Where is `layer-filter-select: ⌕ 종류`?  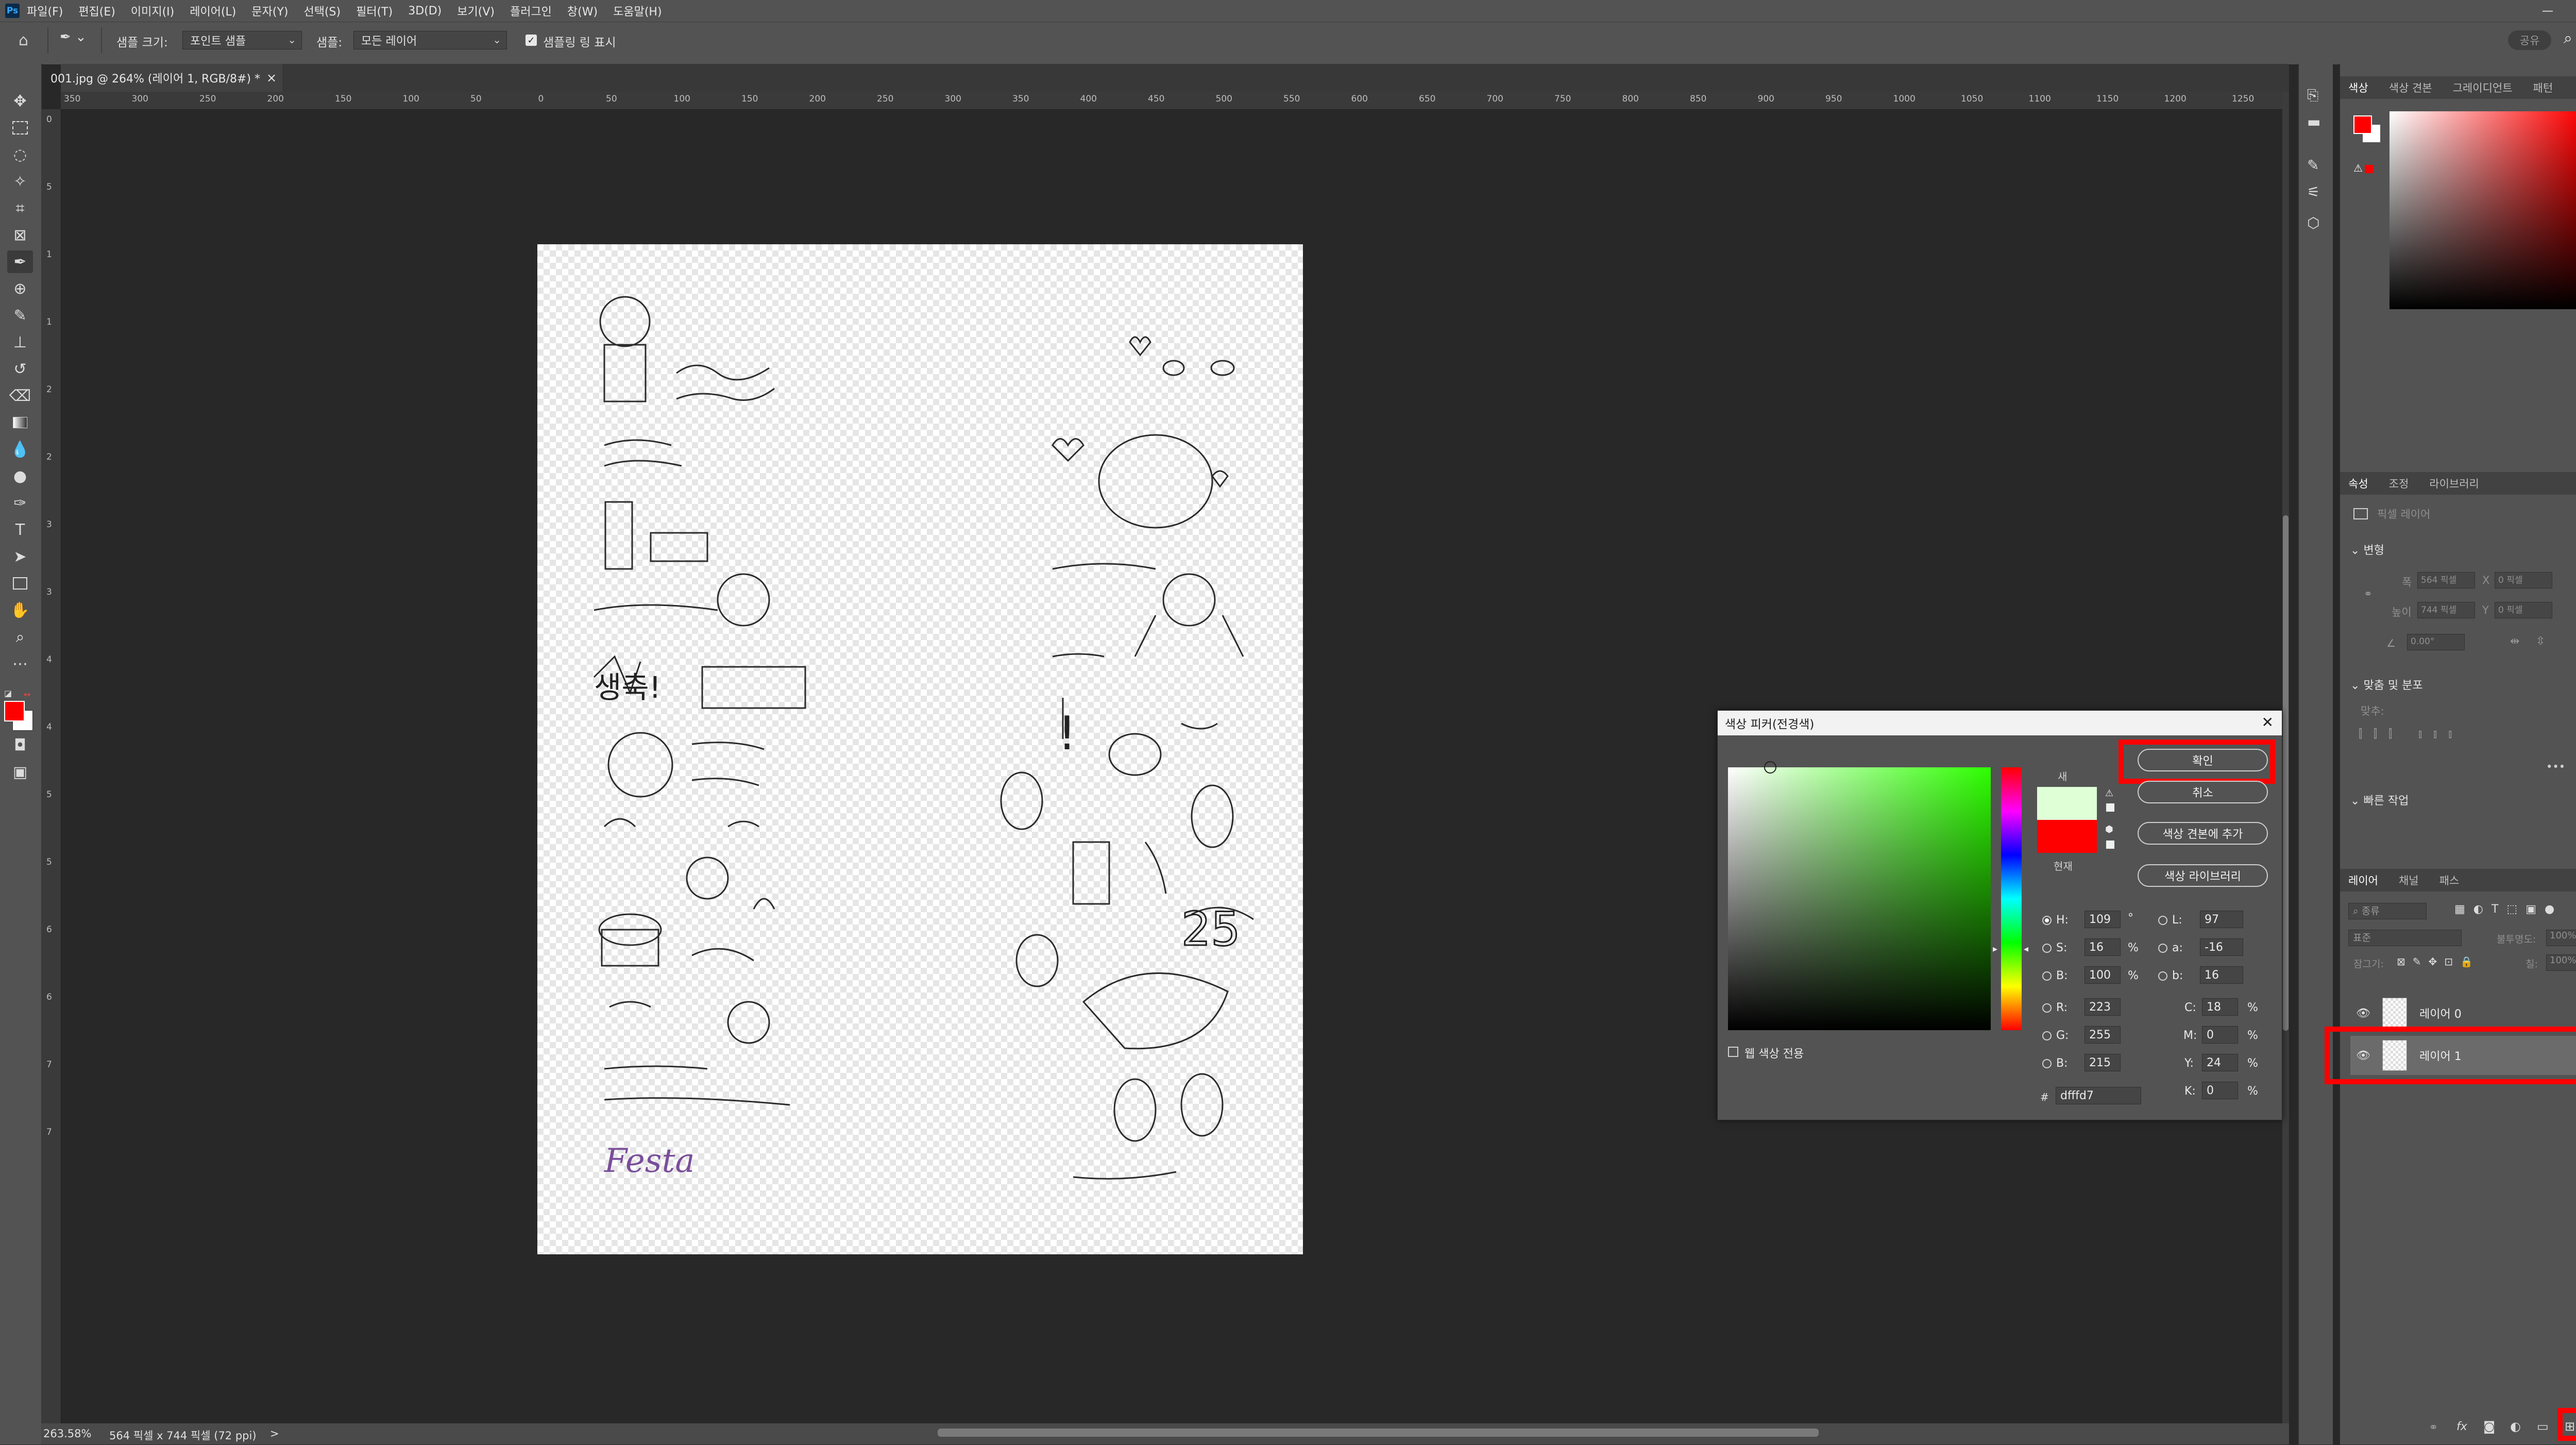 layer-filter-select: ⌕ 종류 is located at coordinates (2387, 911).